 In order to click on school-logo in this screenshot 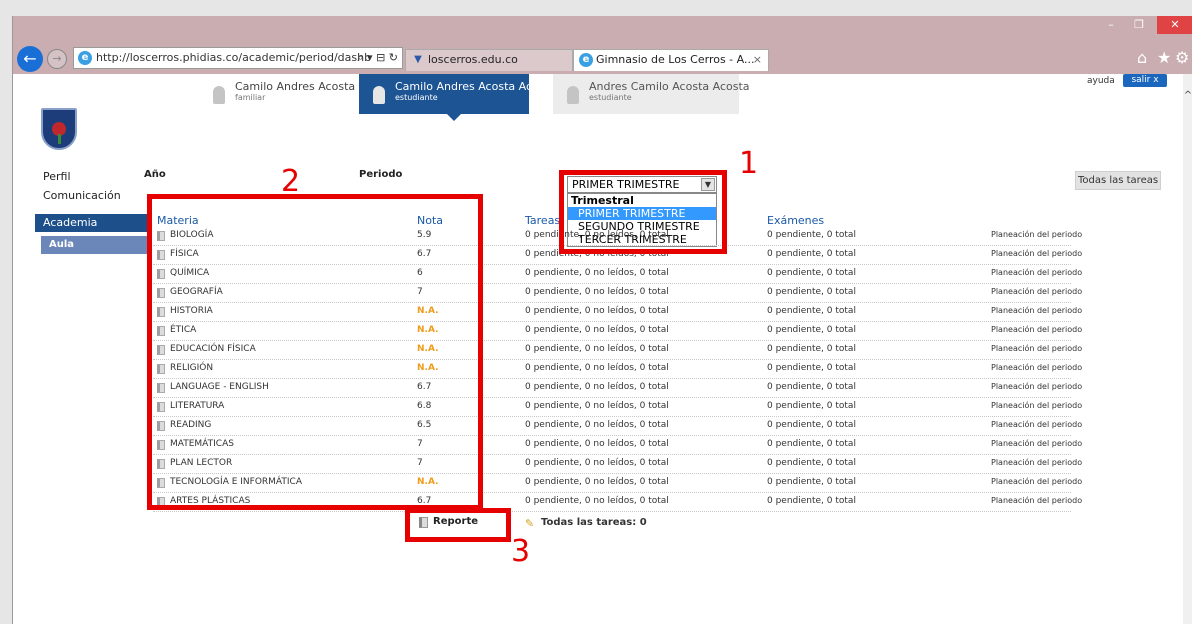, I will do `click(59, 129)`.